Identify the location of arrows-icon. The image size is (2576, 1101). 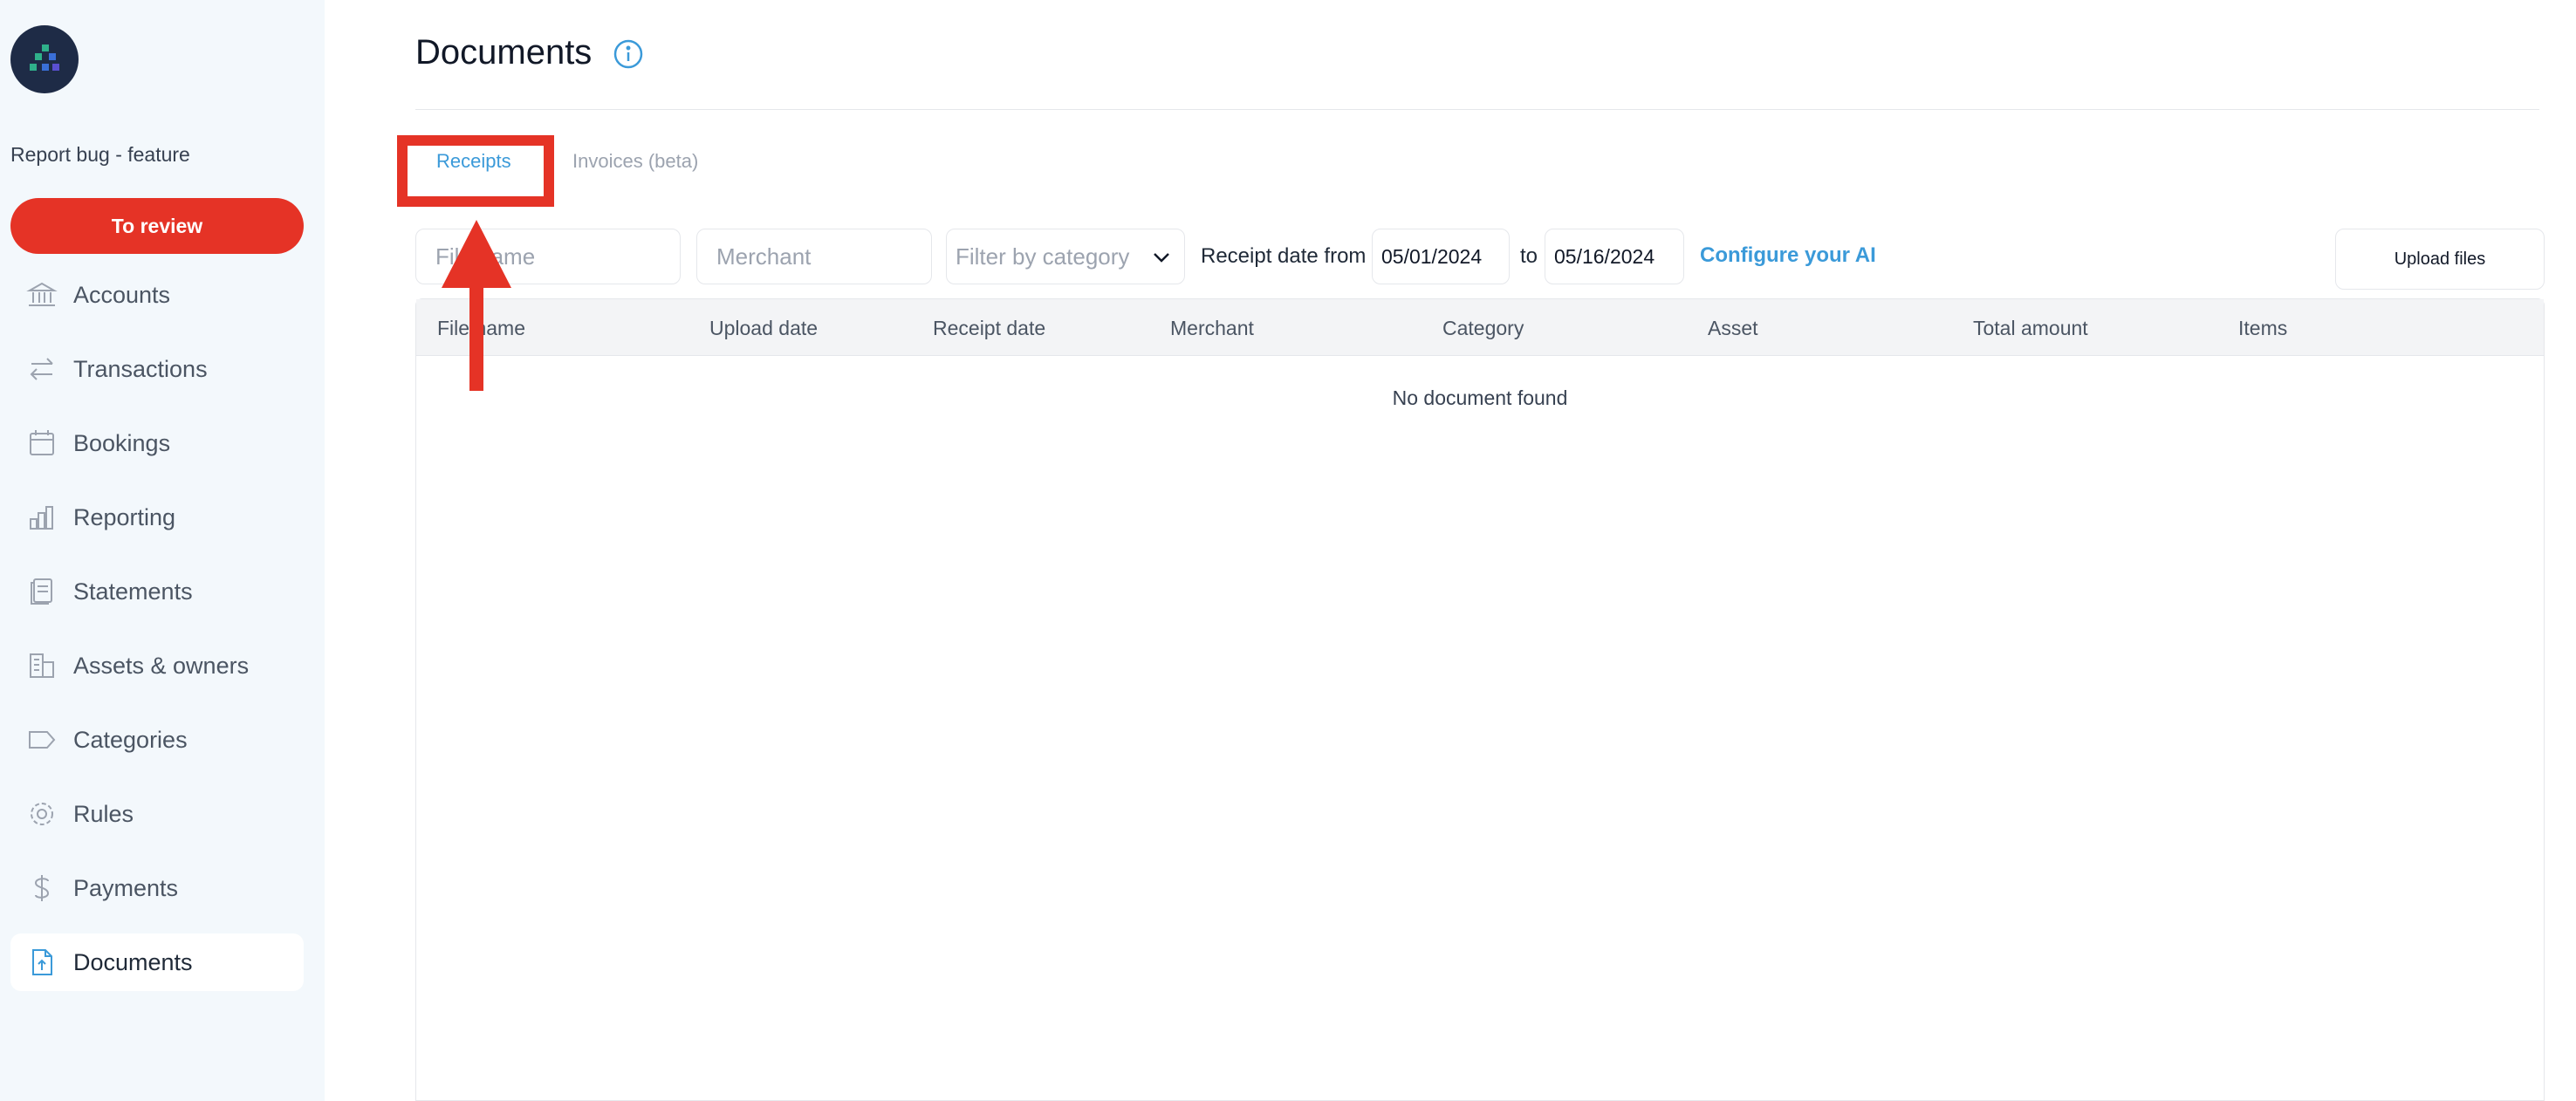
(41, 369).